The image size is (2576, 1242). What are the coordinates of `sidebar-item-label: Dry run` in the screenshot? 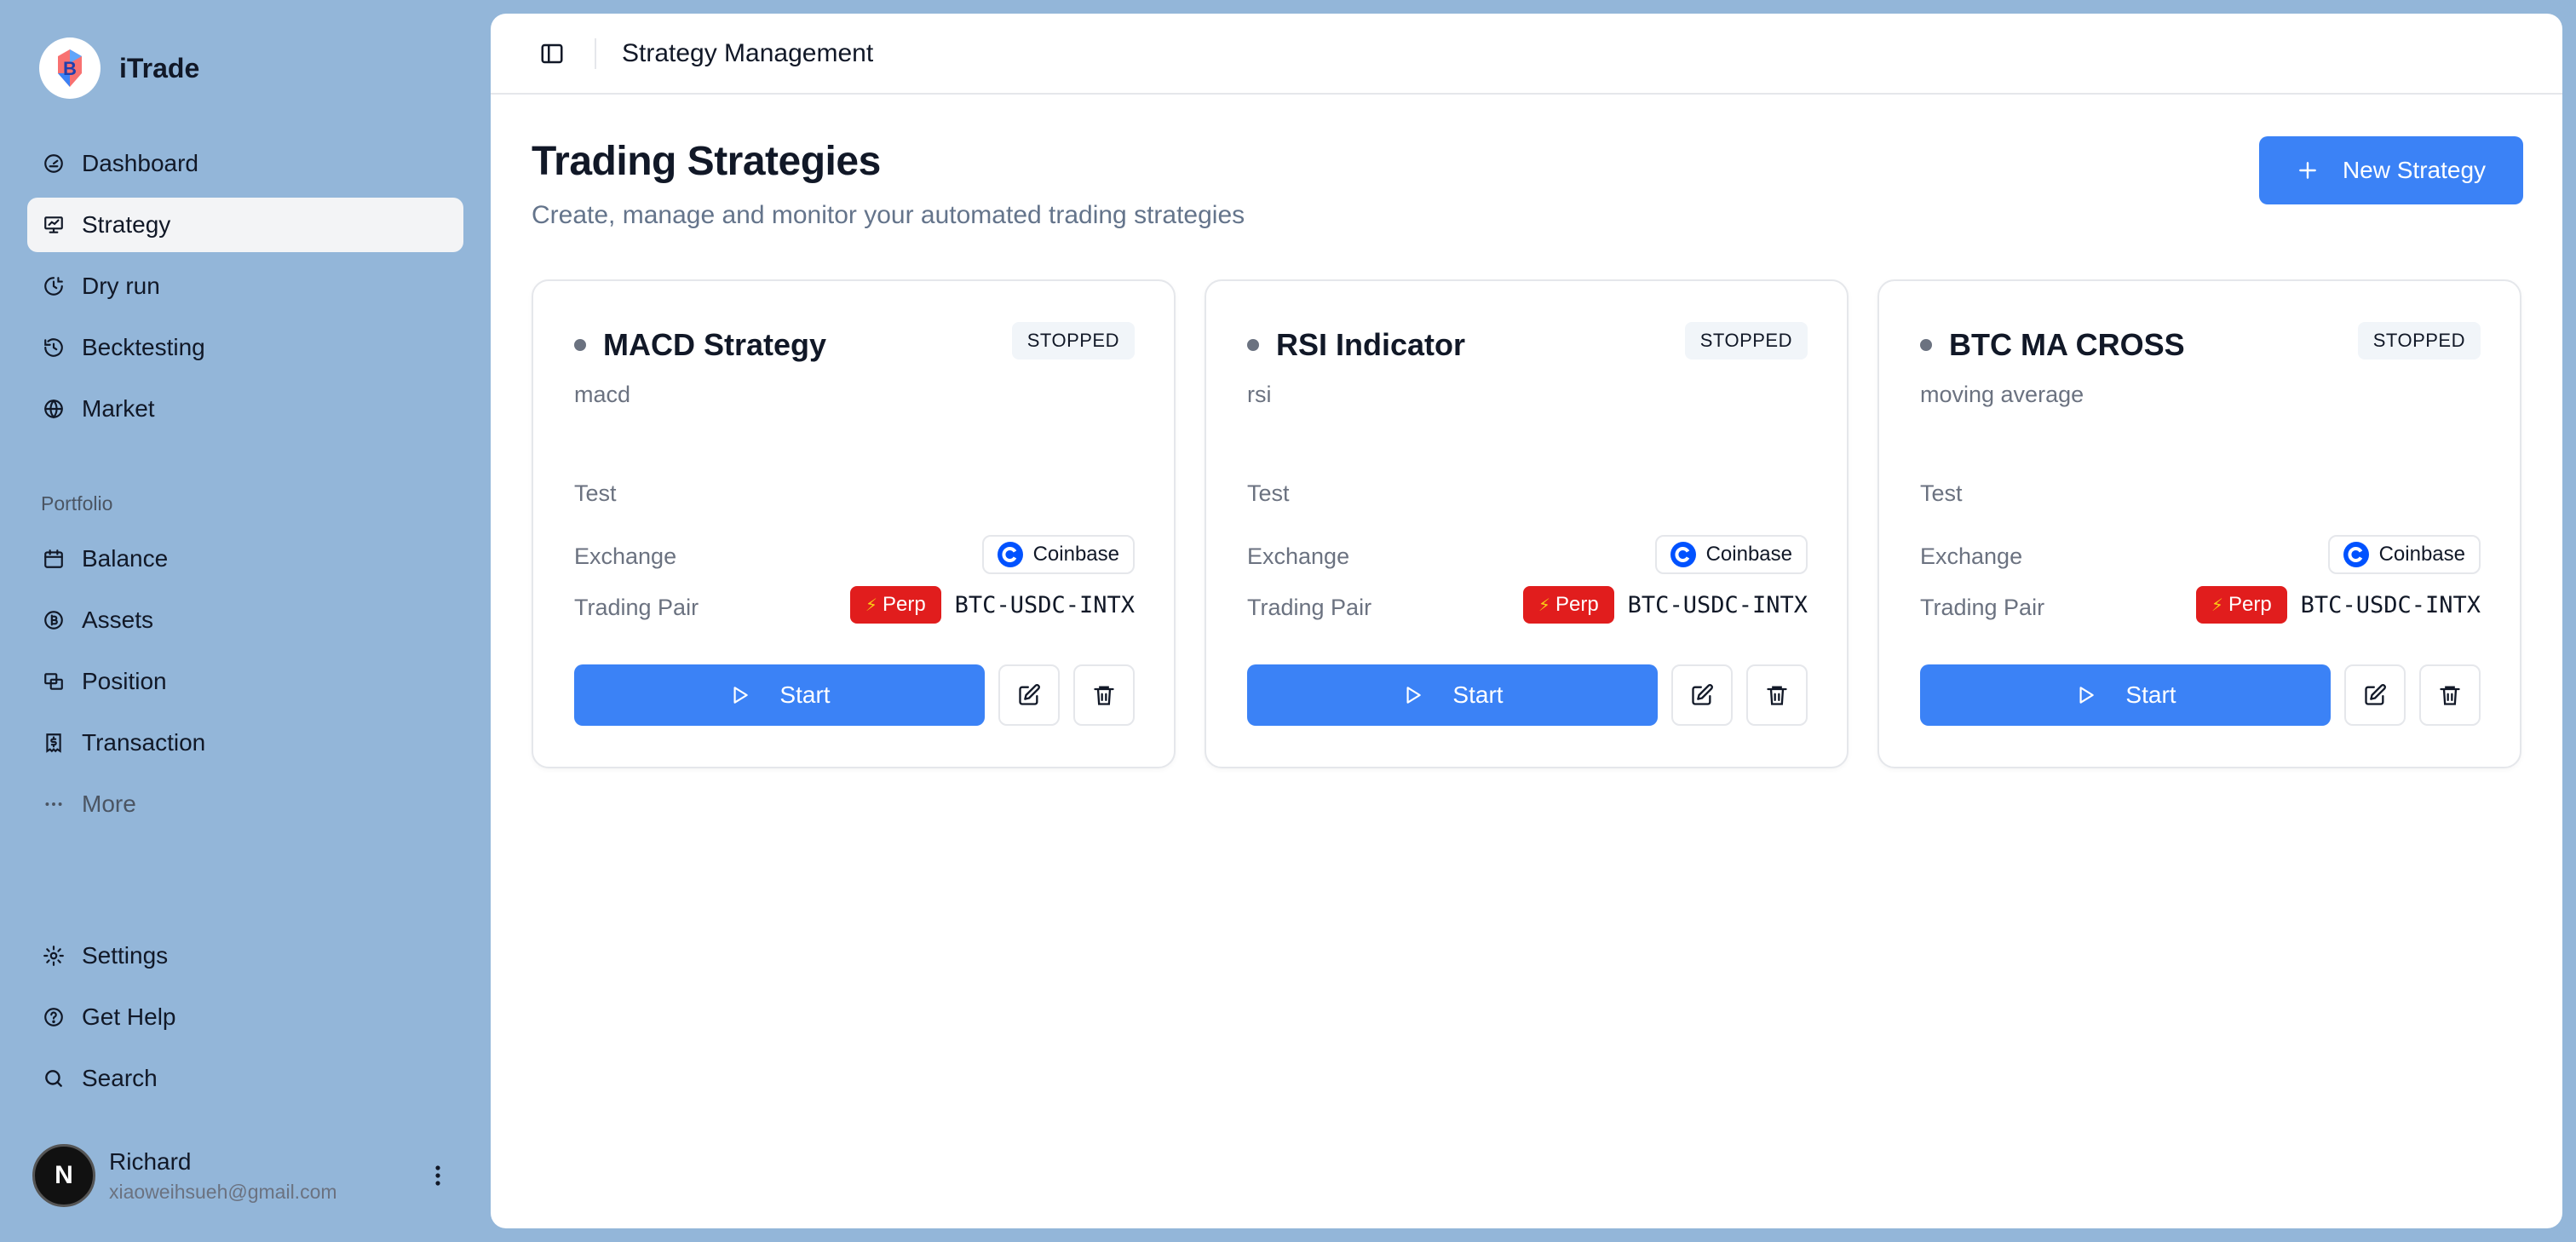 It's located at (121, 286).